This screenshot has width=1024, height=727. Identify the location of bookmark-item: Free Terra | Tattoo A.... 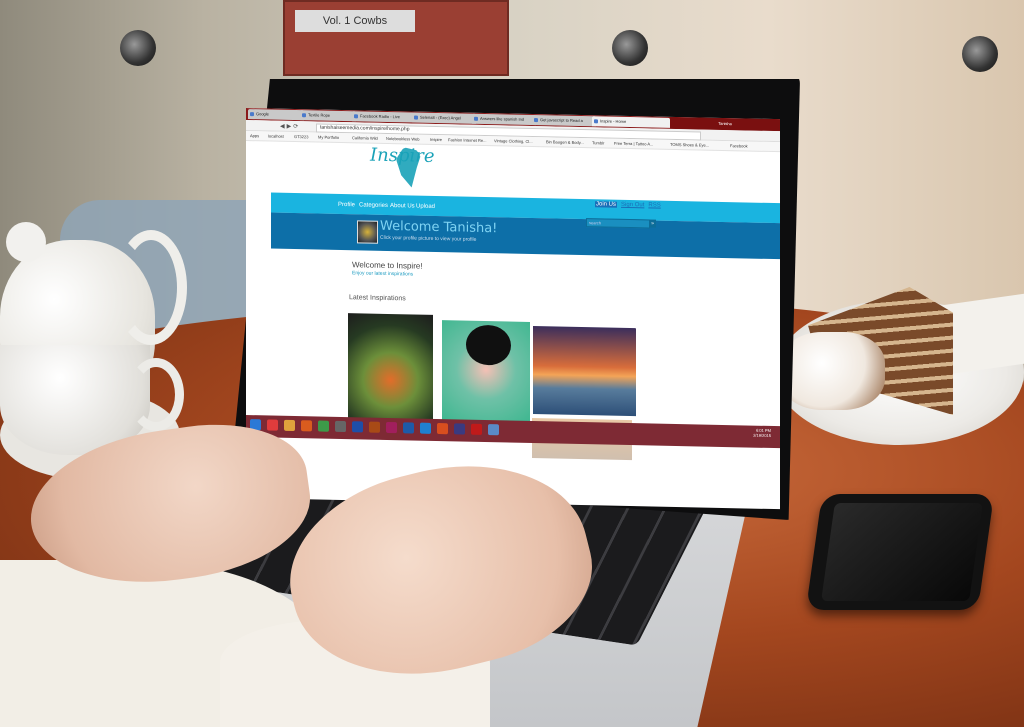
(633, 144).